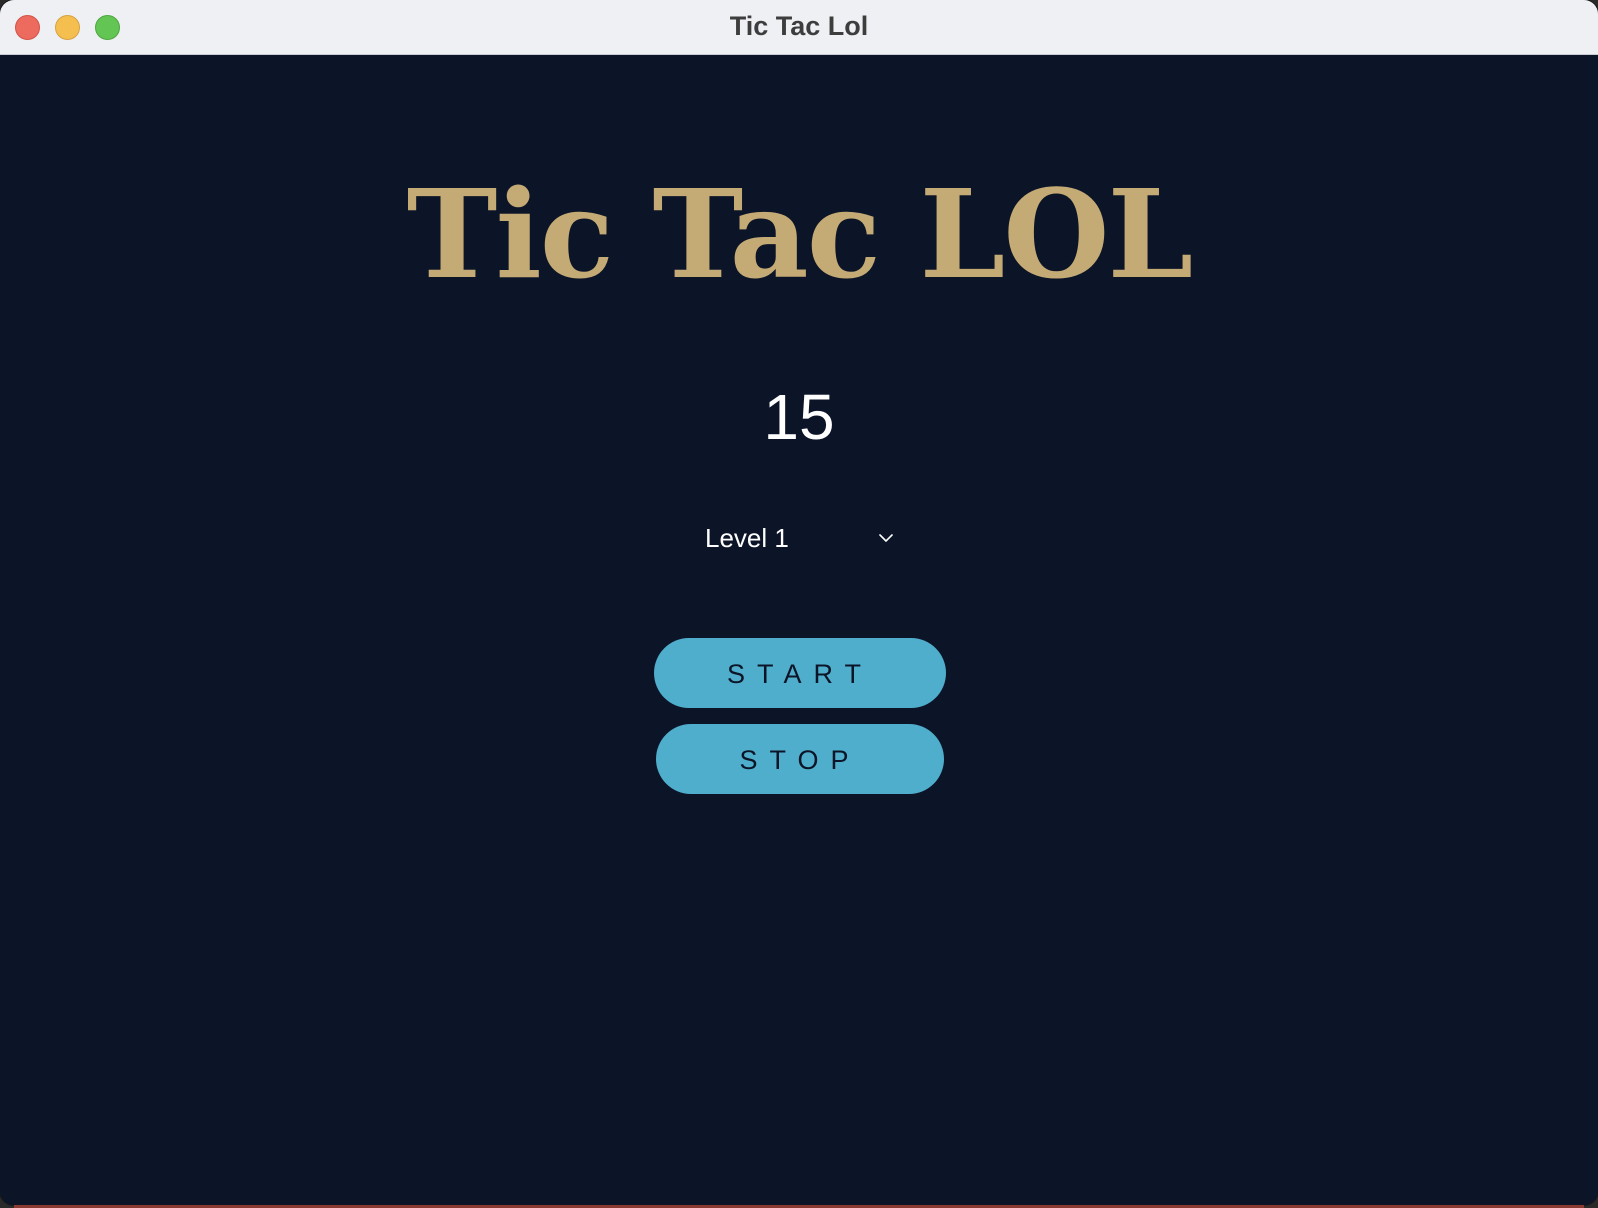  Describe the element at coordinates (800, 538) in the screenshot. I see `level-dropdown: Level 1` at that location.